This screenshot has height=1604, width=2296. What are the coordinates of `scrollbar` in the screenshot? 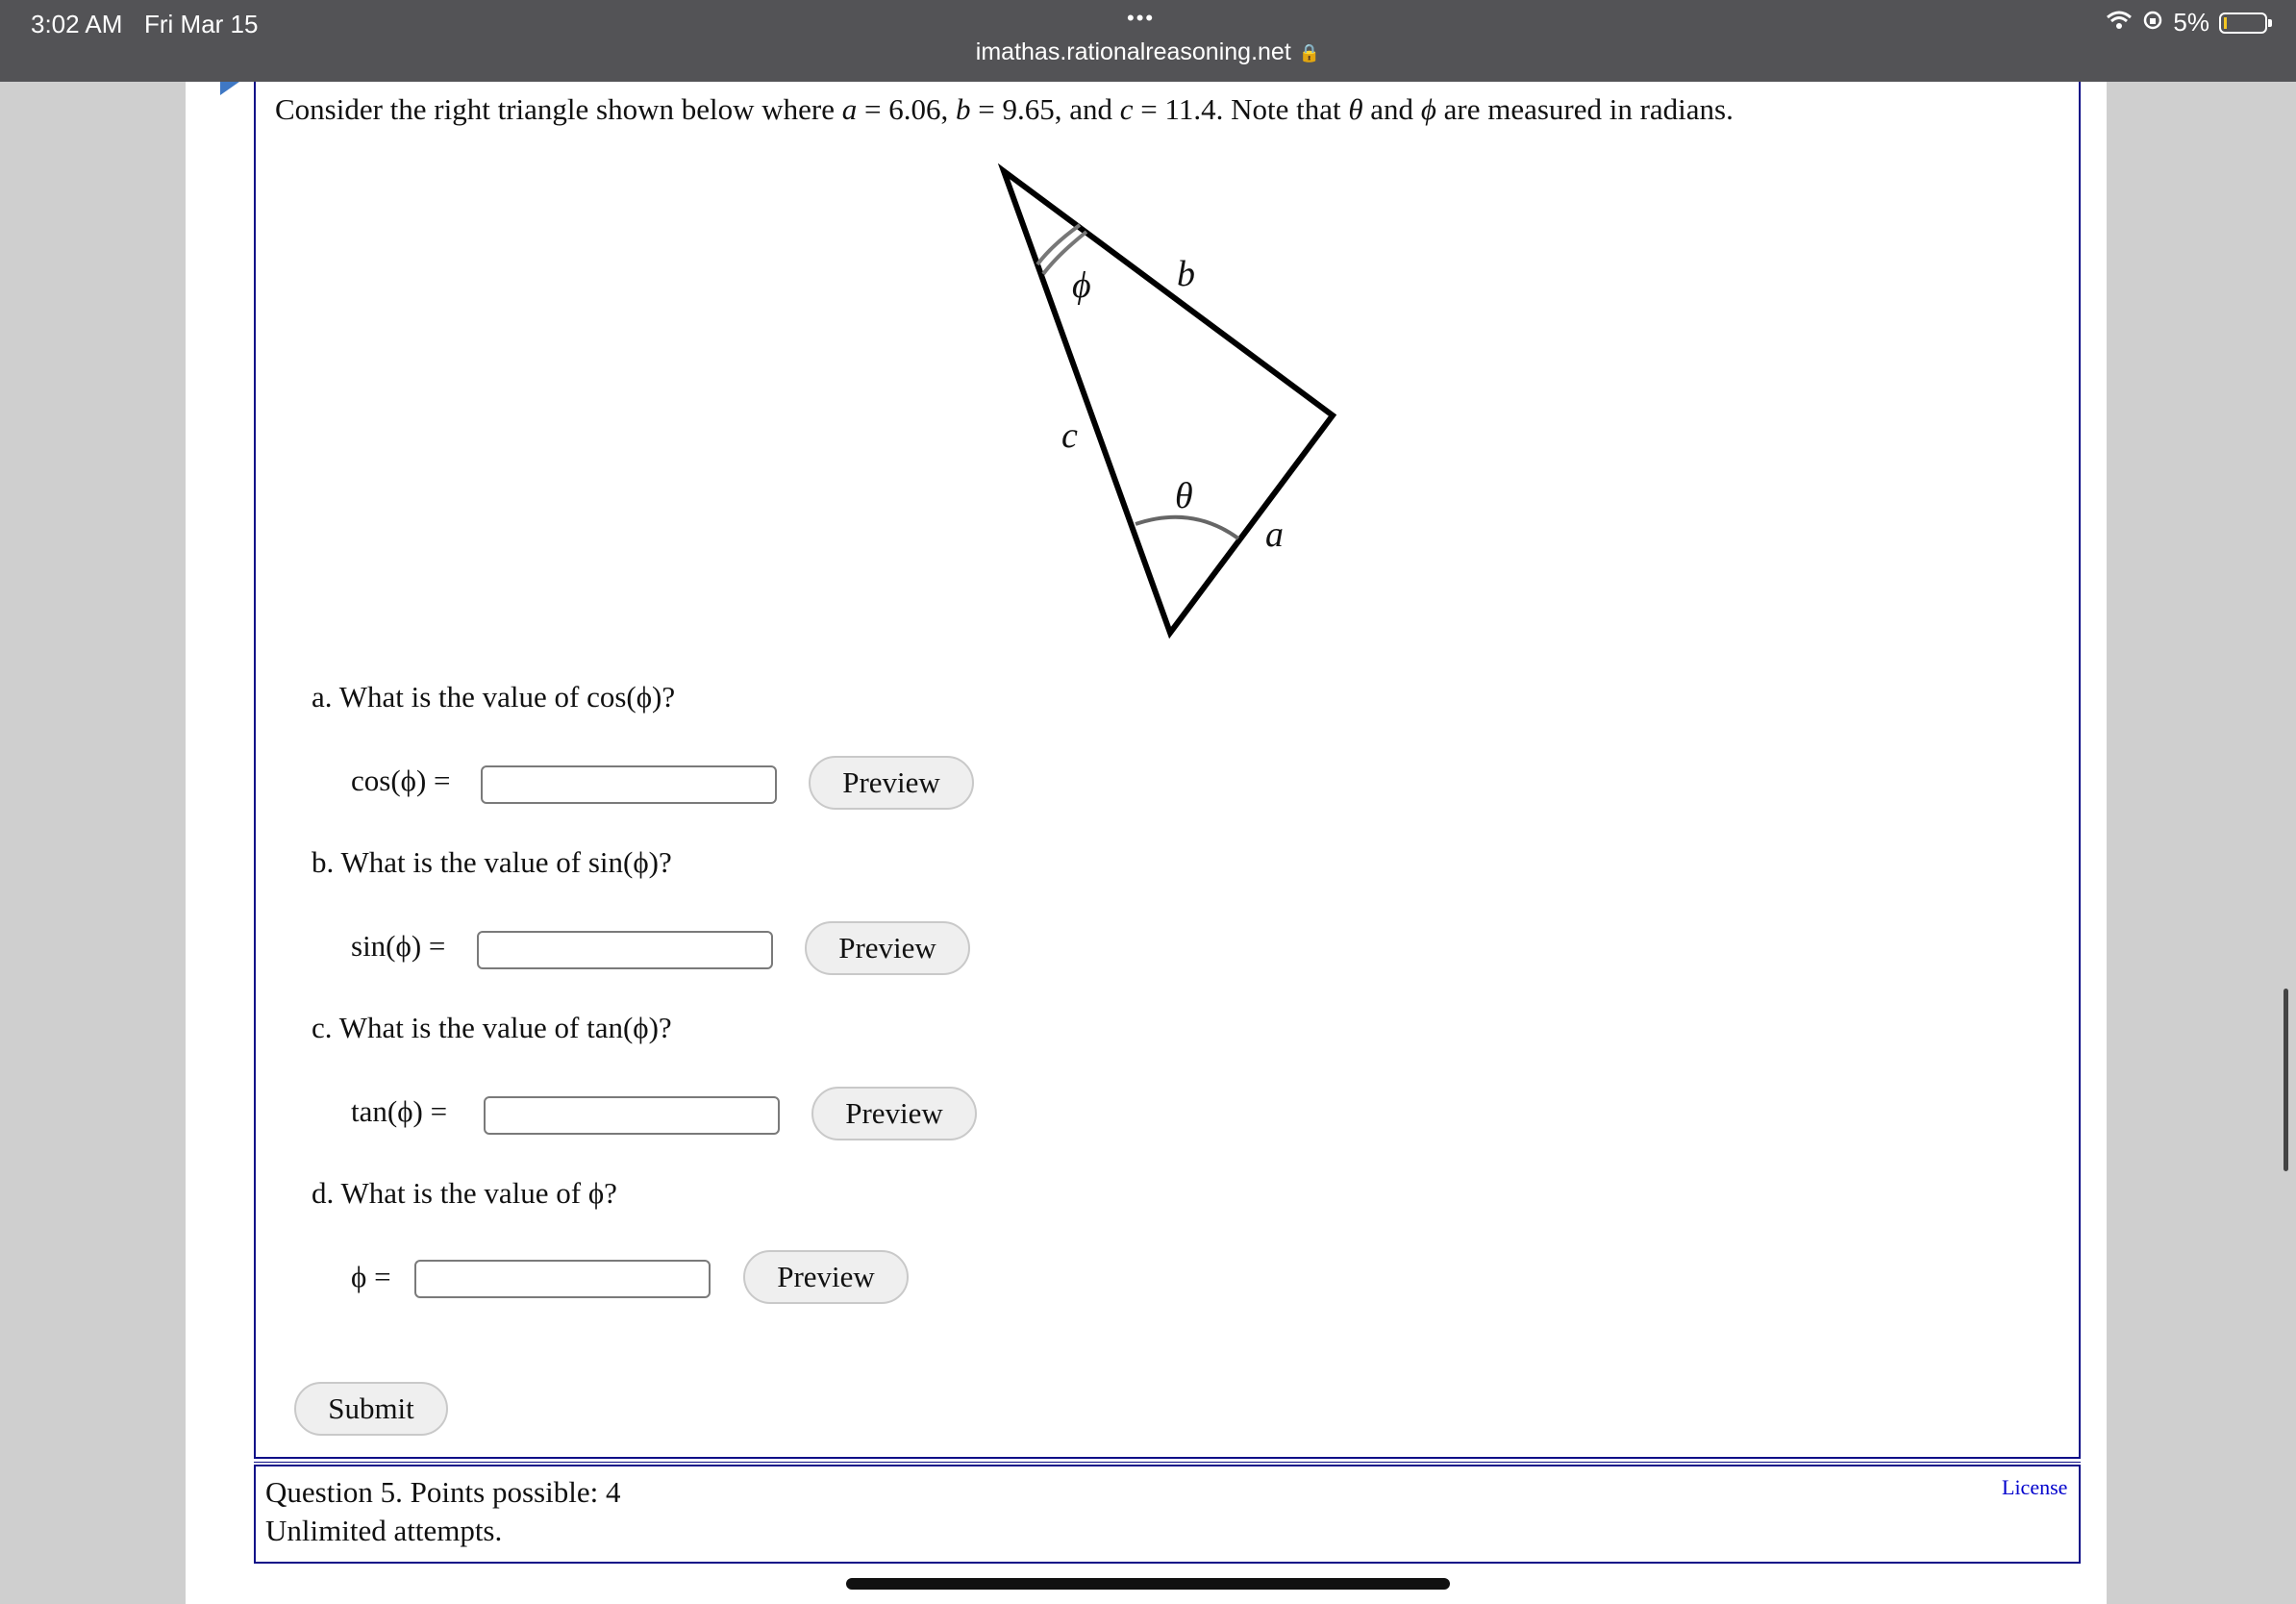 It's located at (2286, 1080).